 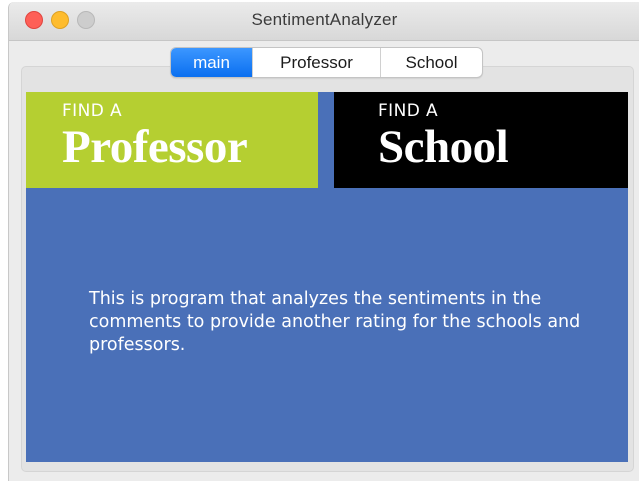 I want to click on find-school-prefix: FIND A, so click(x=408, y=111).